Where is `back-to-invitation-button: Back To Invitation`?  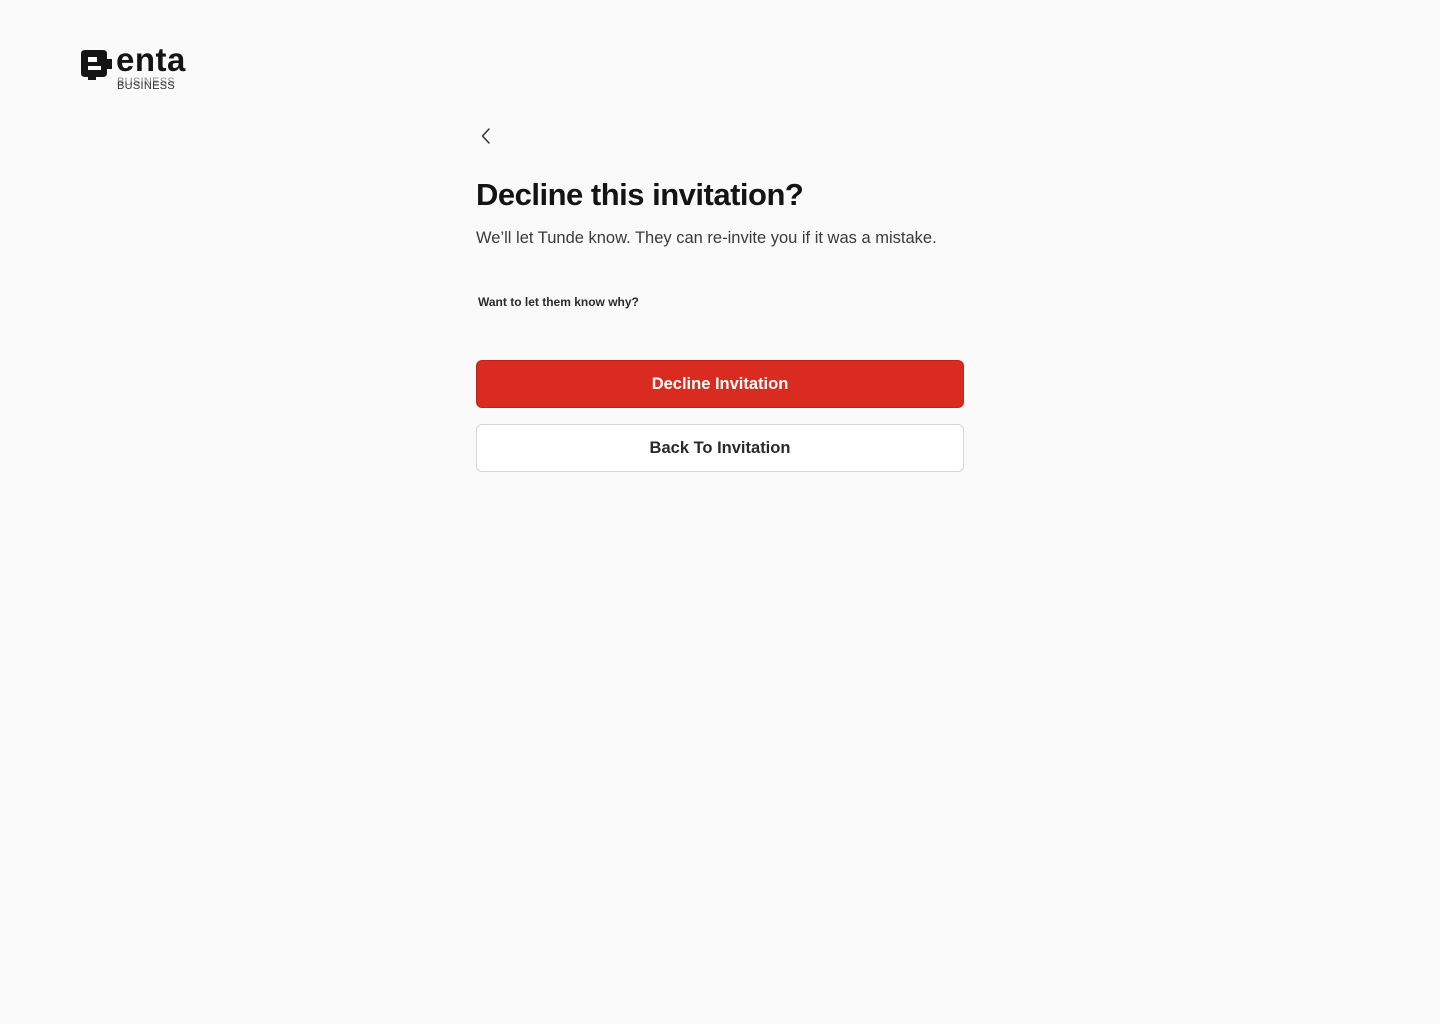
back-to-invitation-button: Back To Invitation is located at coordinates (720, 448).